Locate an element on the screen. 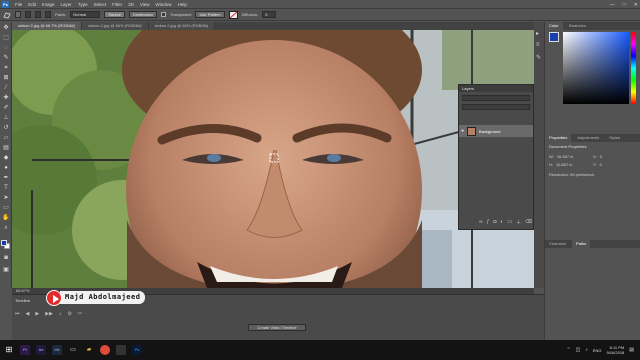 This screenshot has width=640, height=360. patch-mode-select: Normal is located at coordinates (85, 14).